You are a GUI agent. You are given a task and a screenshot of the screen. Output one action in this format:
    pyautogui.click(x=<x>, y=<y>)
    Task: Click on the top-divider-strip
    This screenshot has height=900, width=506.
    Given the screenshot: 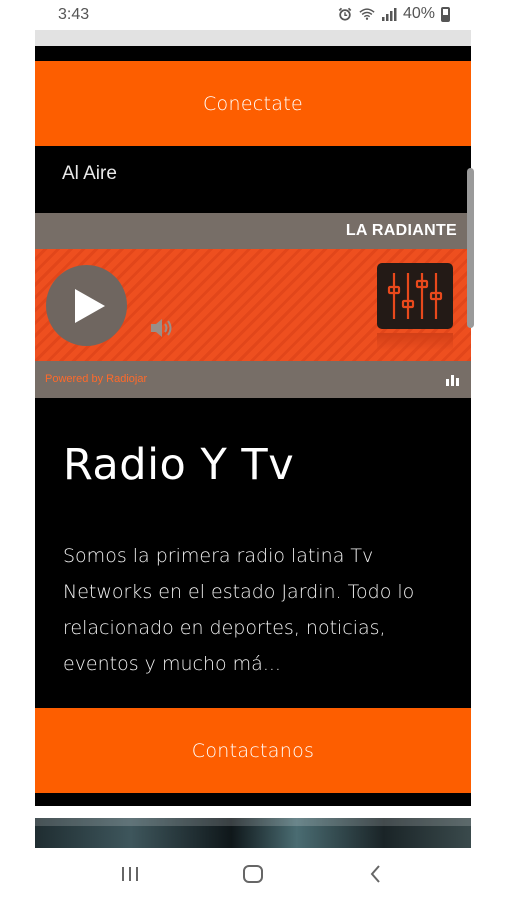 What is the action you would take?
    pyautogui.click(x=253, y=38)
    